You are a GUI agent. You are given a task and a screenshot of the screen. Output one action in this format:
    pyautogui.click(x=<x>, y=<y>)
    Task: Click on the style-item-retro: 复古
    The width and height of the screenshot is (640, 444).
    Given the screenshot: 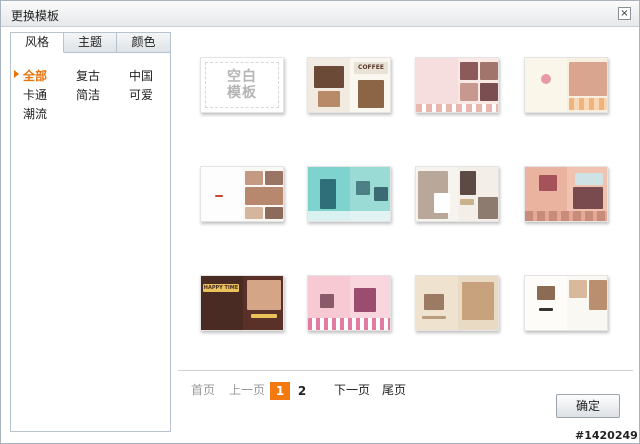 What is the action you would take?
    pyautogui.click(x=88, y=75)
    